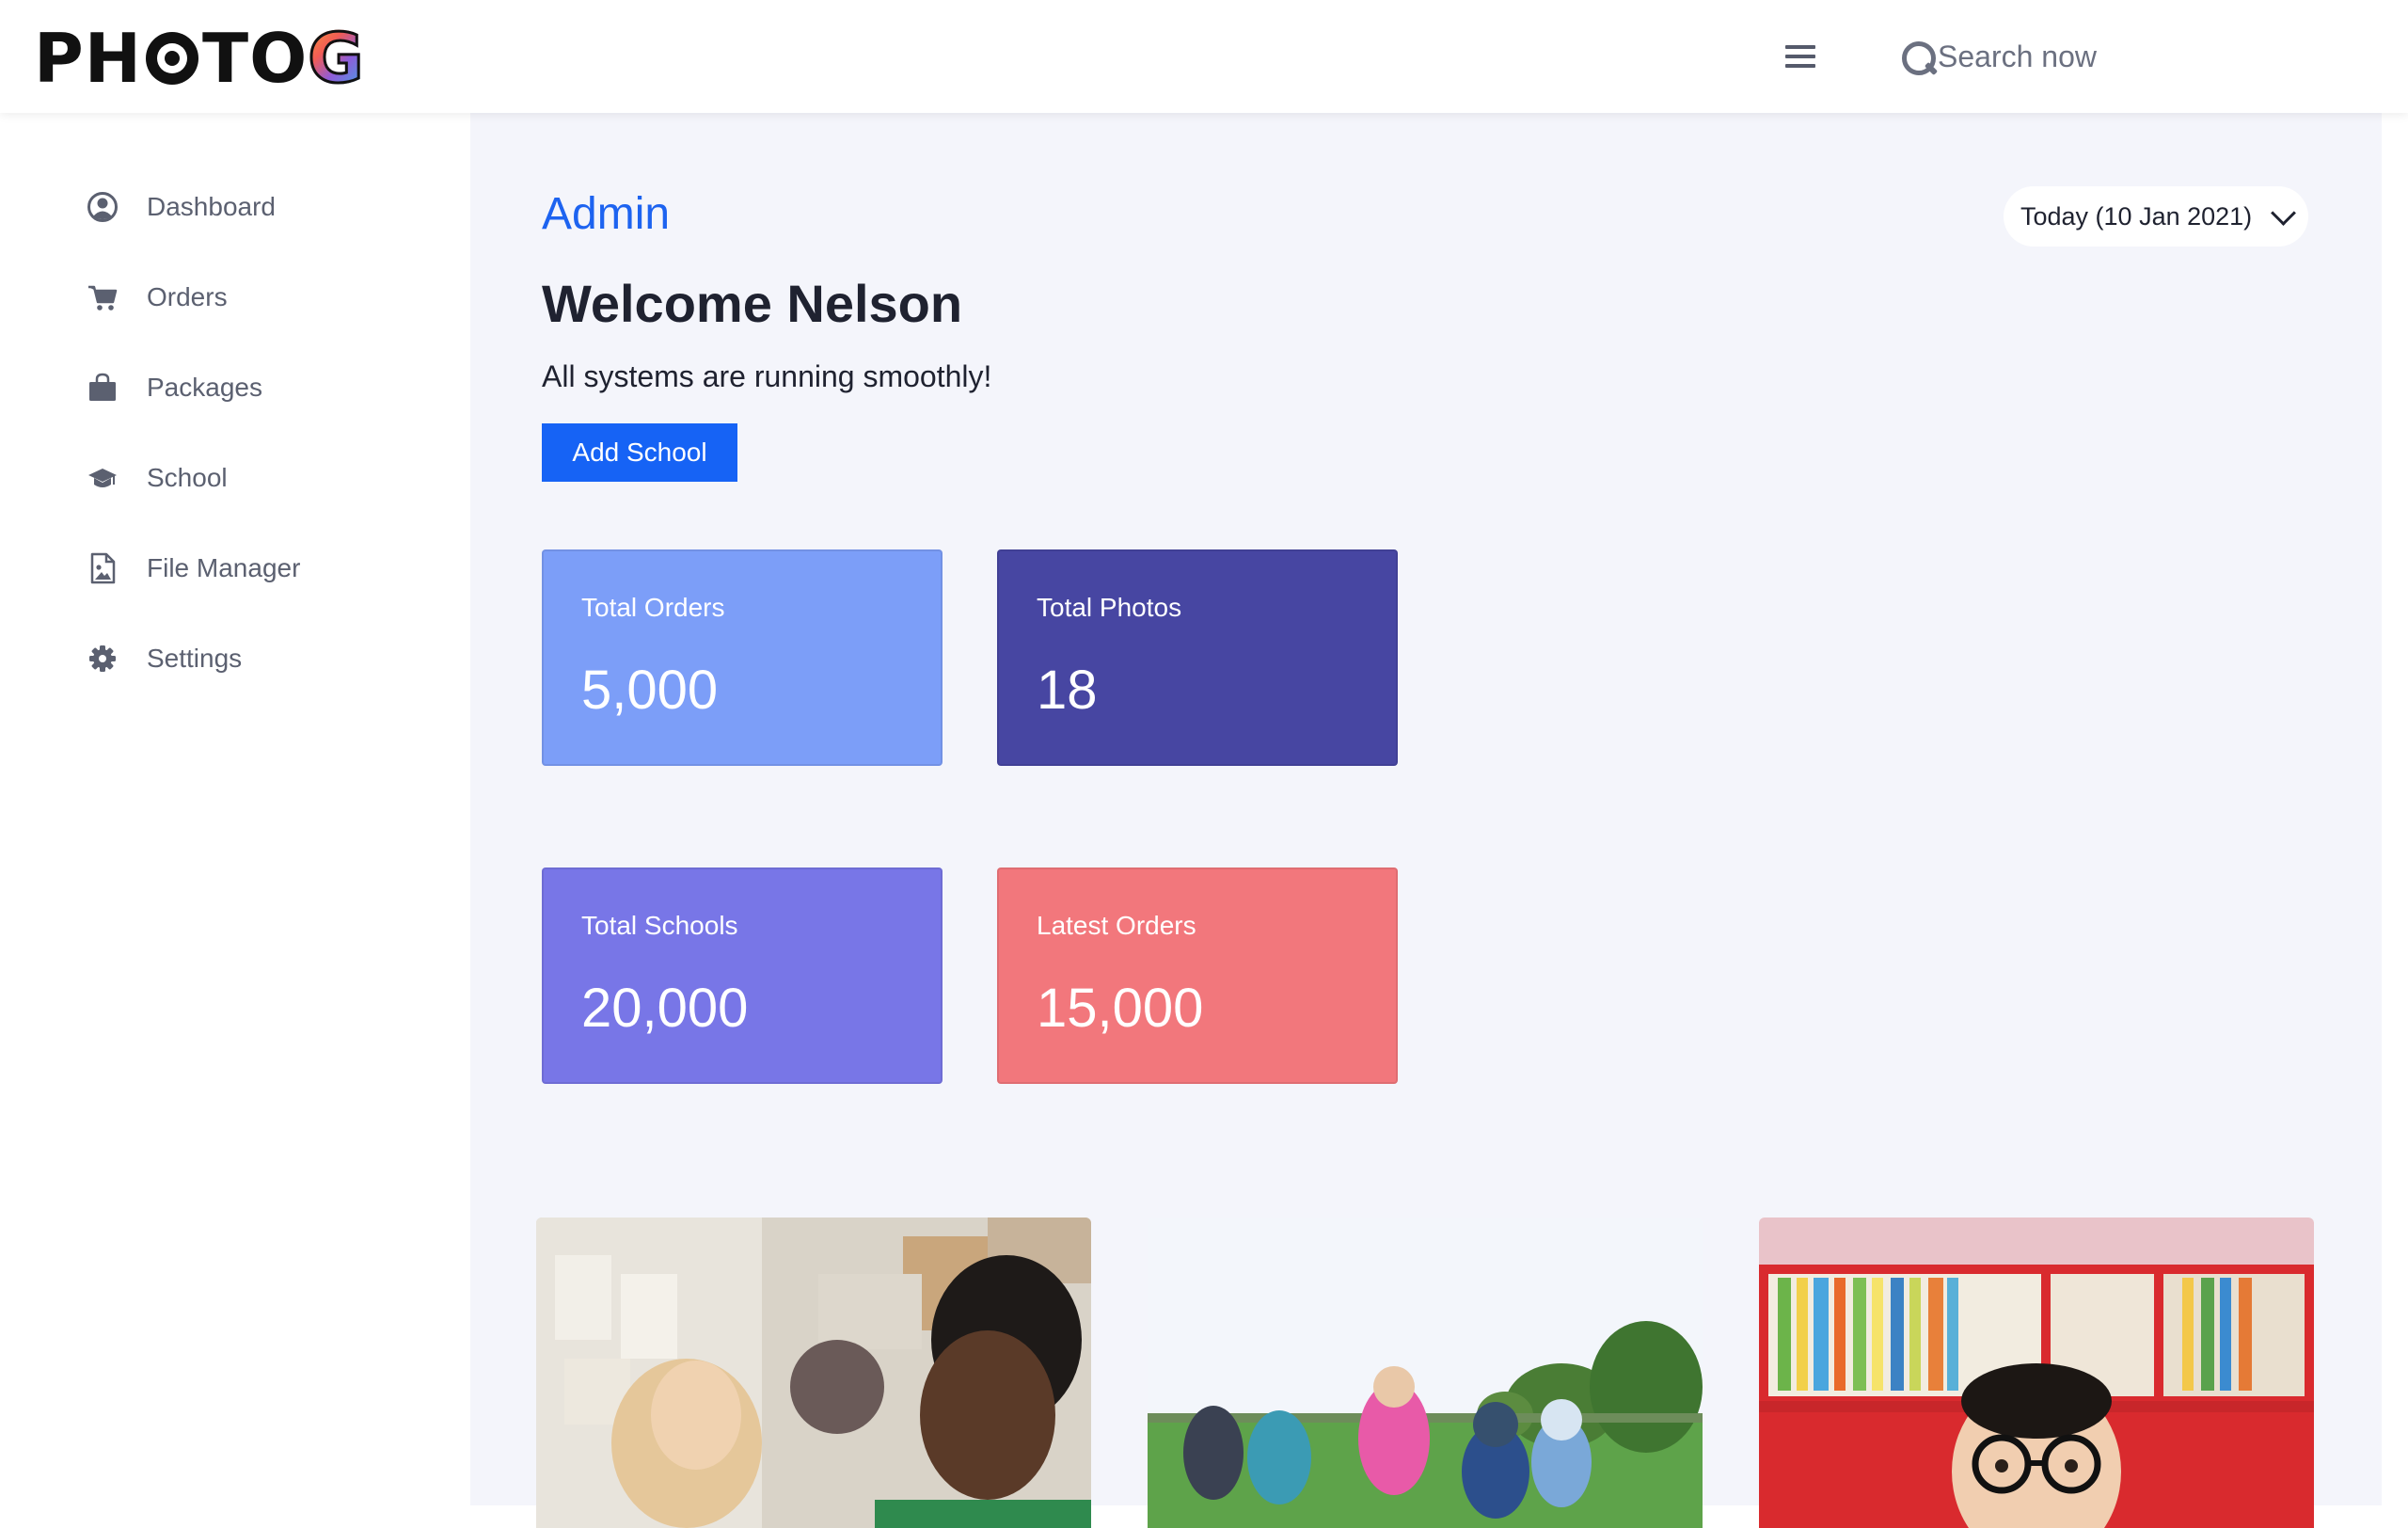 This screenshot has width=2408, height=1528. Describe the element at coordinates (1110, 607) in the screenshot. I see `stat-label: Total Photos` at that location.